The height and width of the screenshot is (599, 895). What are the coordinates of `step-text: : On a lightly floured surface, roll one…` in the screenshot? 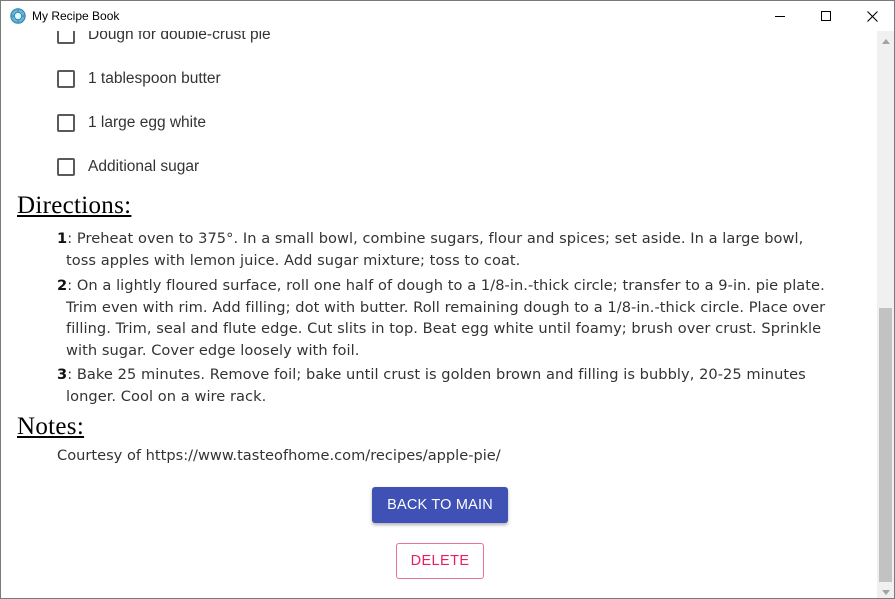 It's located at (446, 318).